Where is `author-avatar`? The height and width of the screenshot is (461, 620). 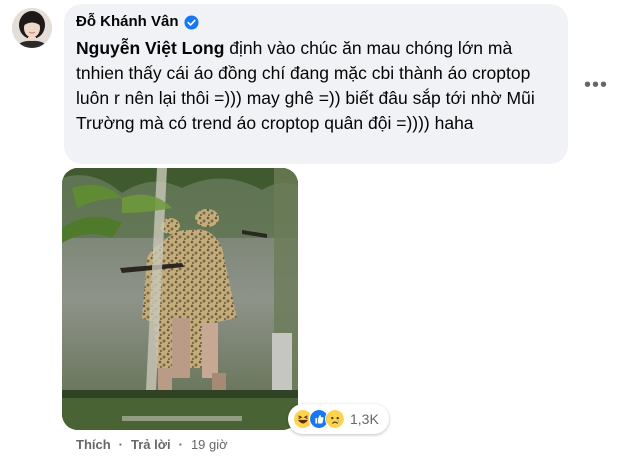 author-avatar is located at coordinates (32, 28).